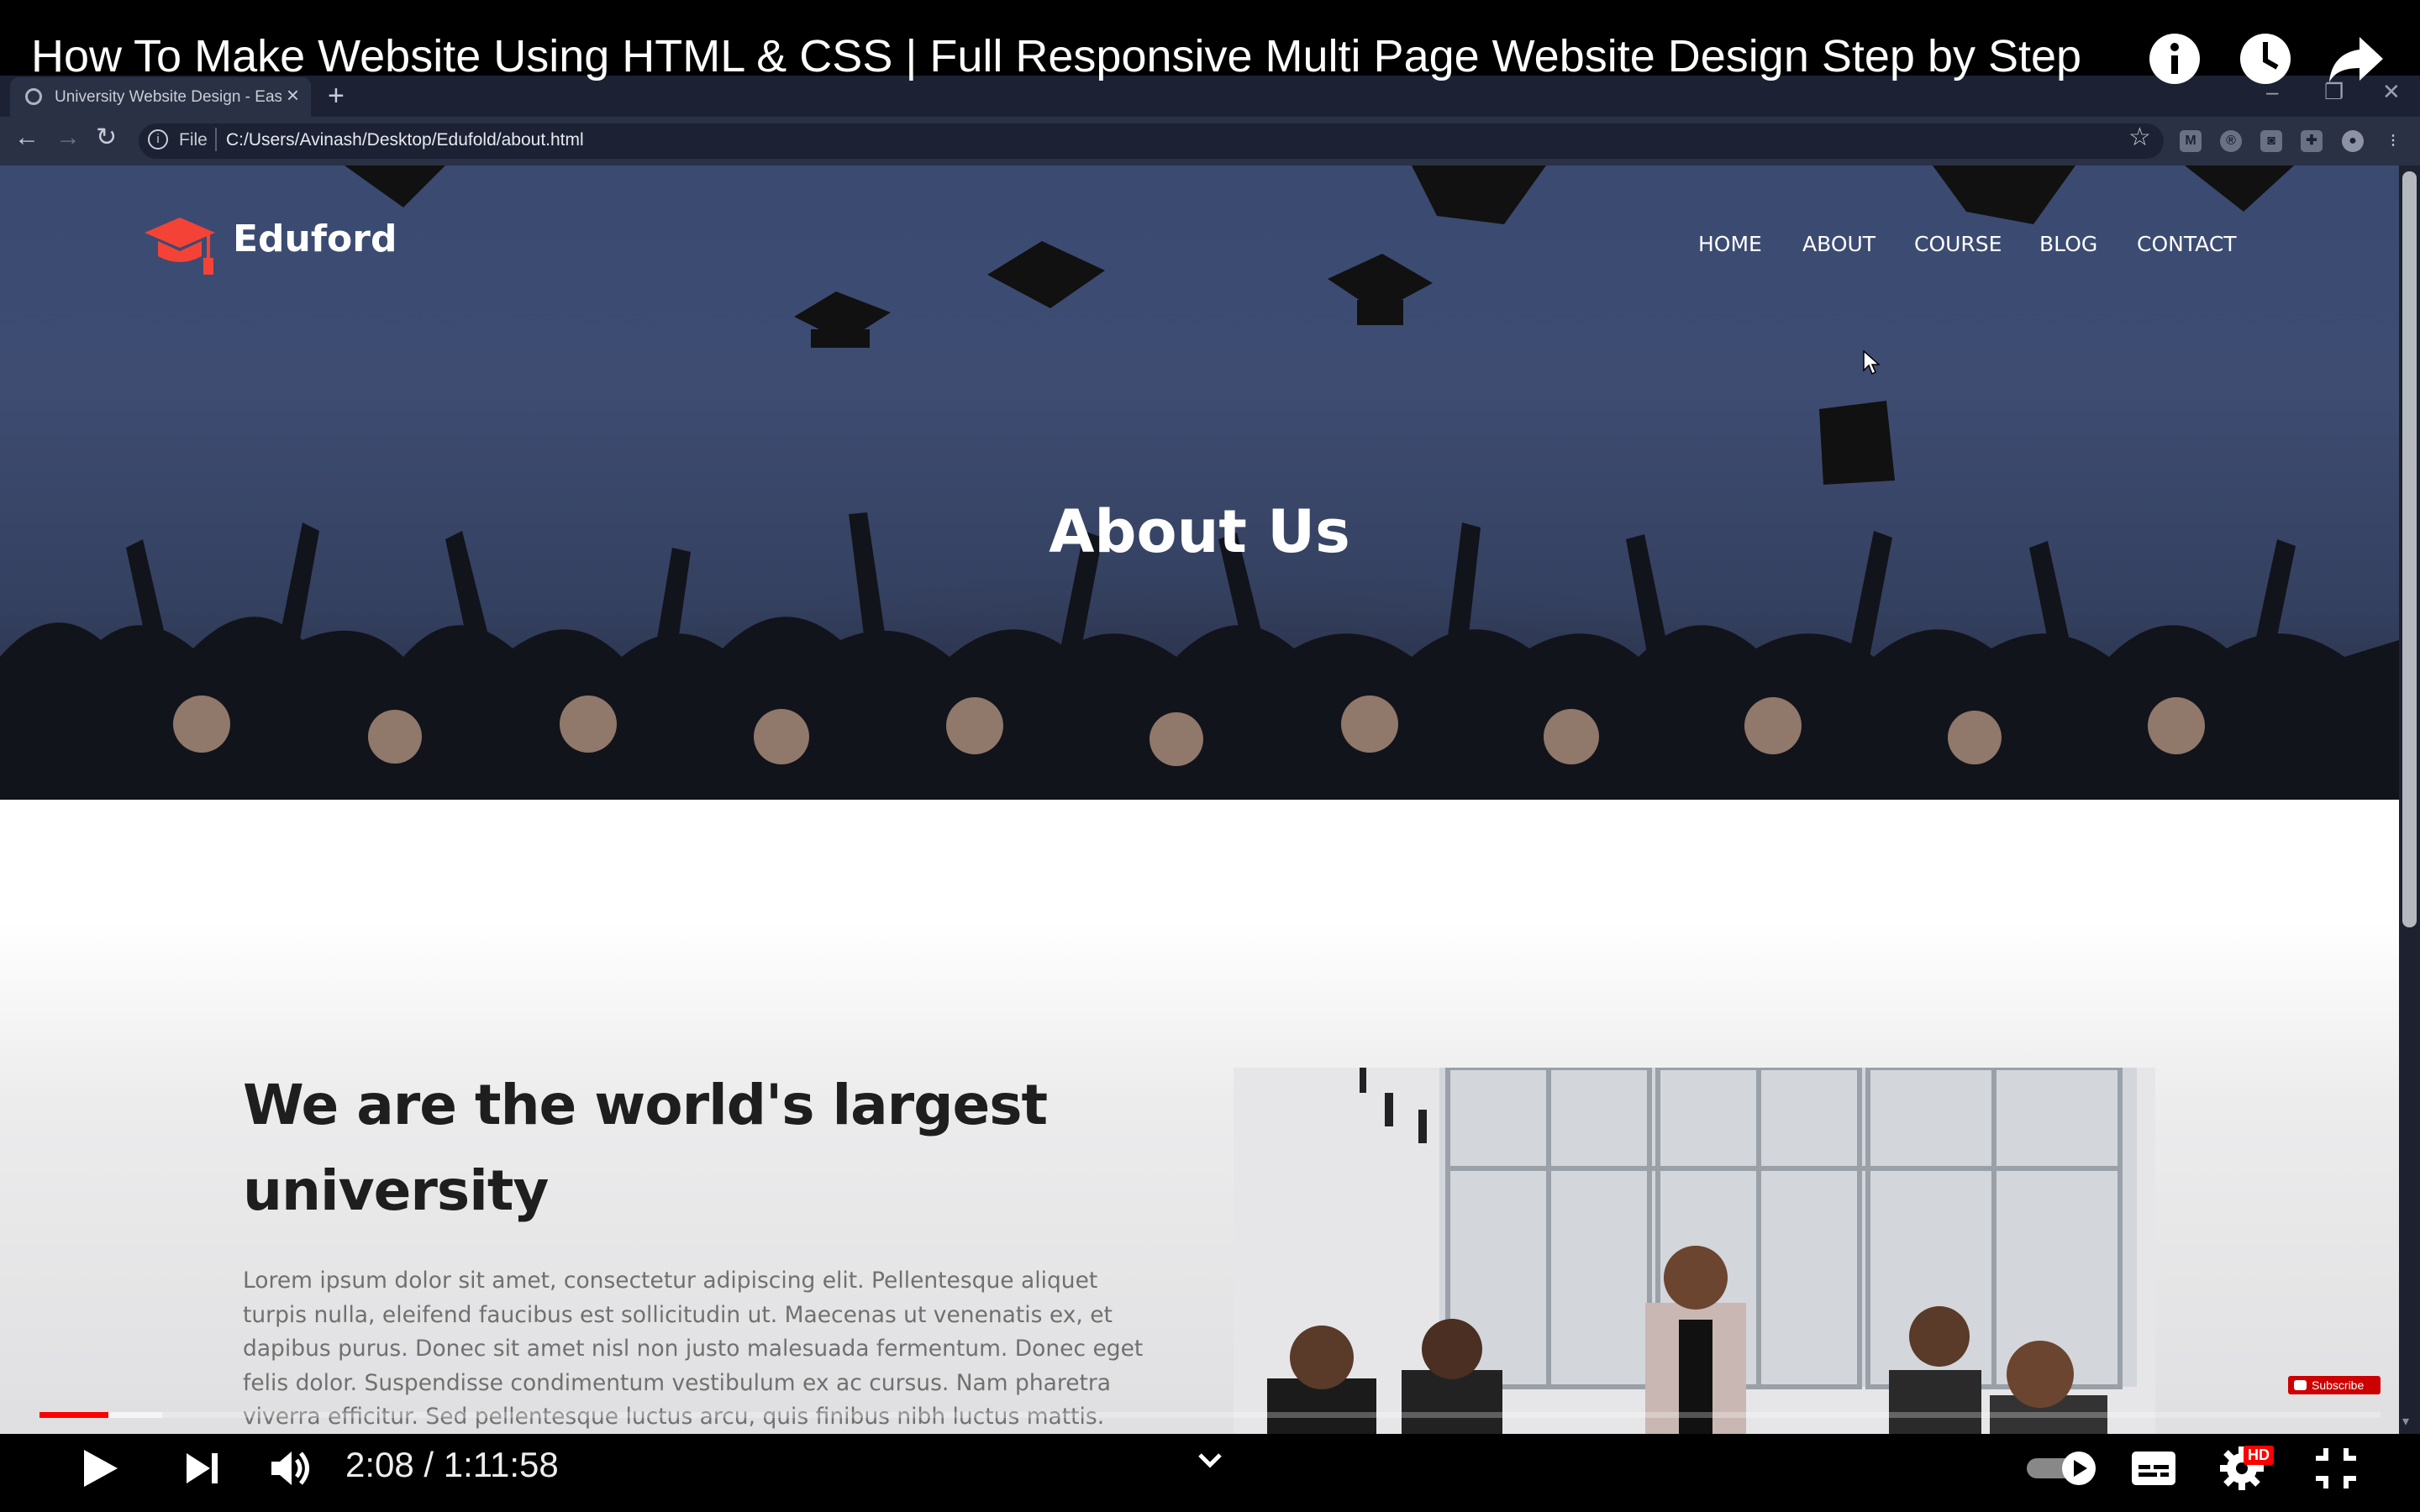 This screenshot has width=2420, height=1512. Describe the element at coordinates (2336, 1468) in the screenshot. I see `exit-fullscreen-icon` at that location.